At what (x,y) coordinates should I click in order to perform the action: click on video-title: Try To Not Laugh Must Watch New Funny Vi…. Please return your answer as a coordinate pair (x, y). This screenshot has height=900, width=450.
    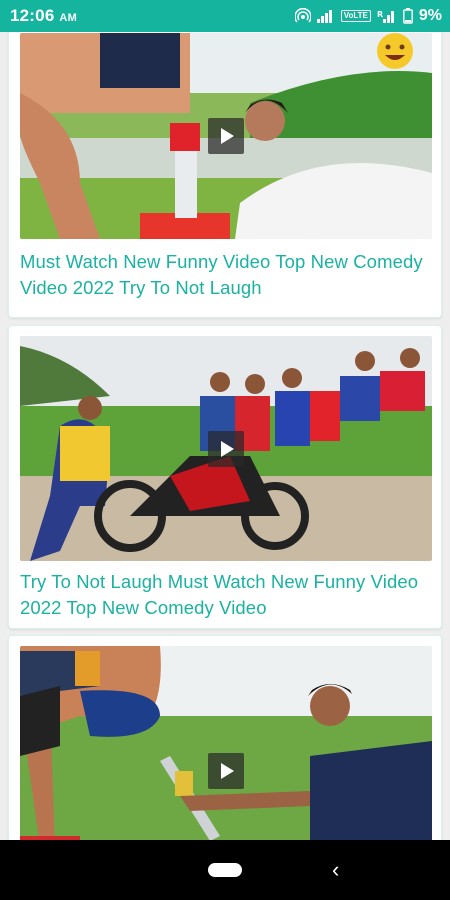
    Looking at the image, I should click on (226, 595).